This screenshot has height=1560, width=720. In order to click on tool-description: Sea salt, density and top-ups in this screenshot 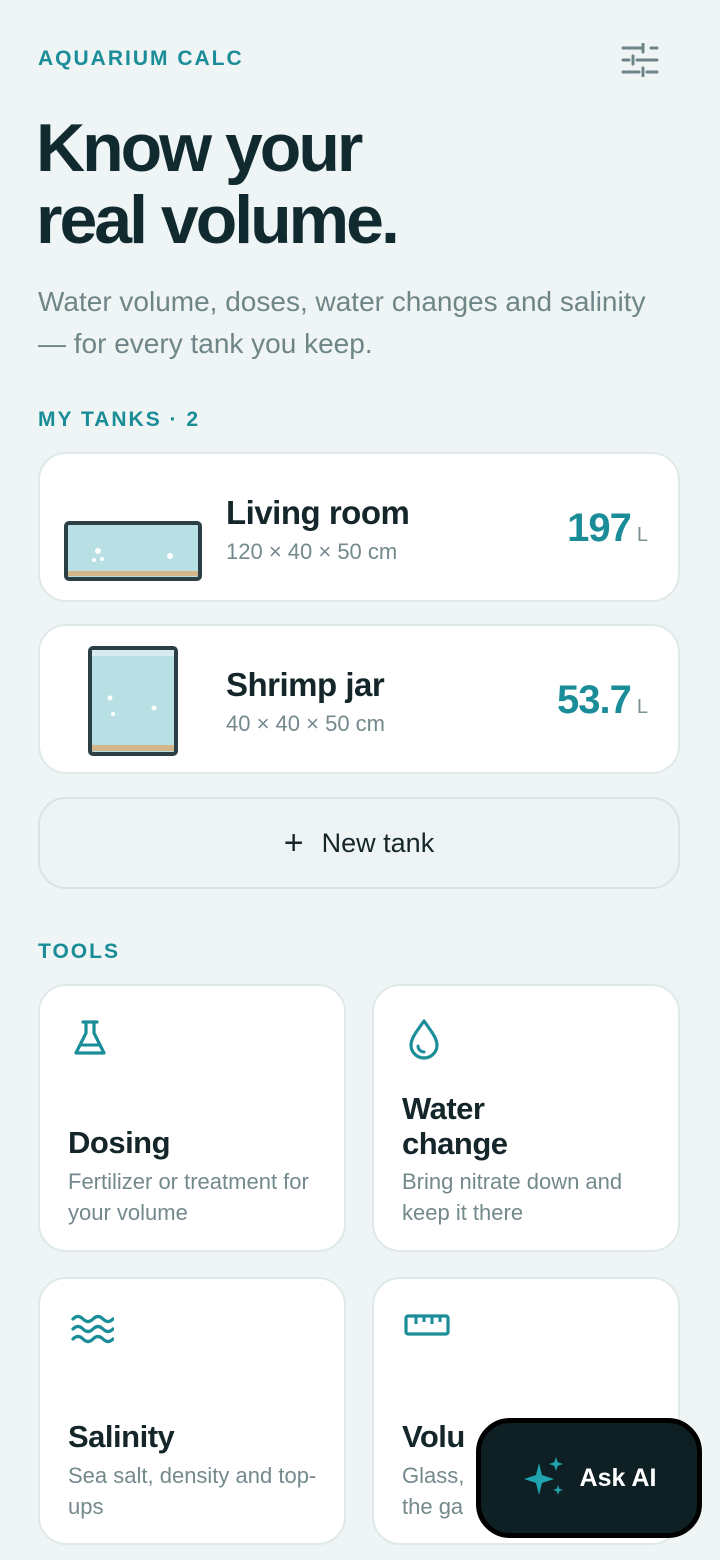, I will do `click(192, 1491)`.